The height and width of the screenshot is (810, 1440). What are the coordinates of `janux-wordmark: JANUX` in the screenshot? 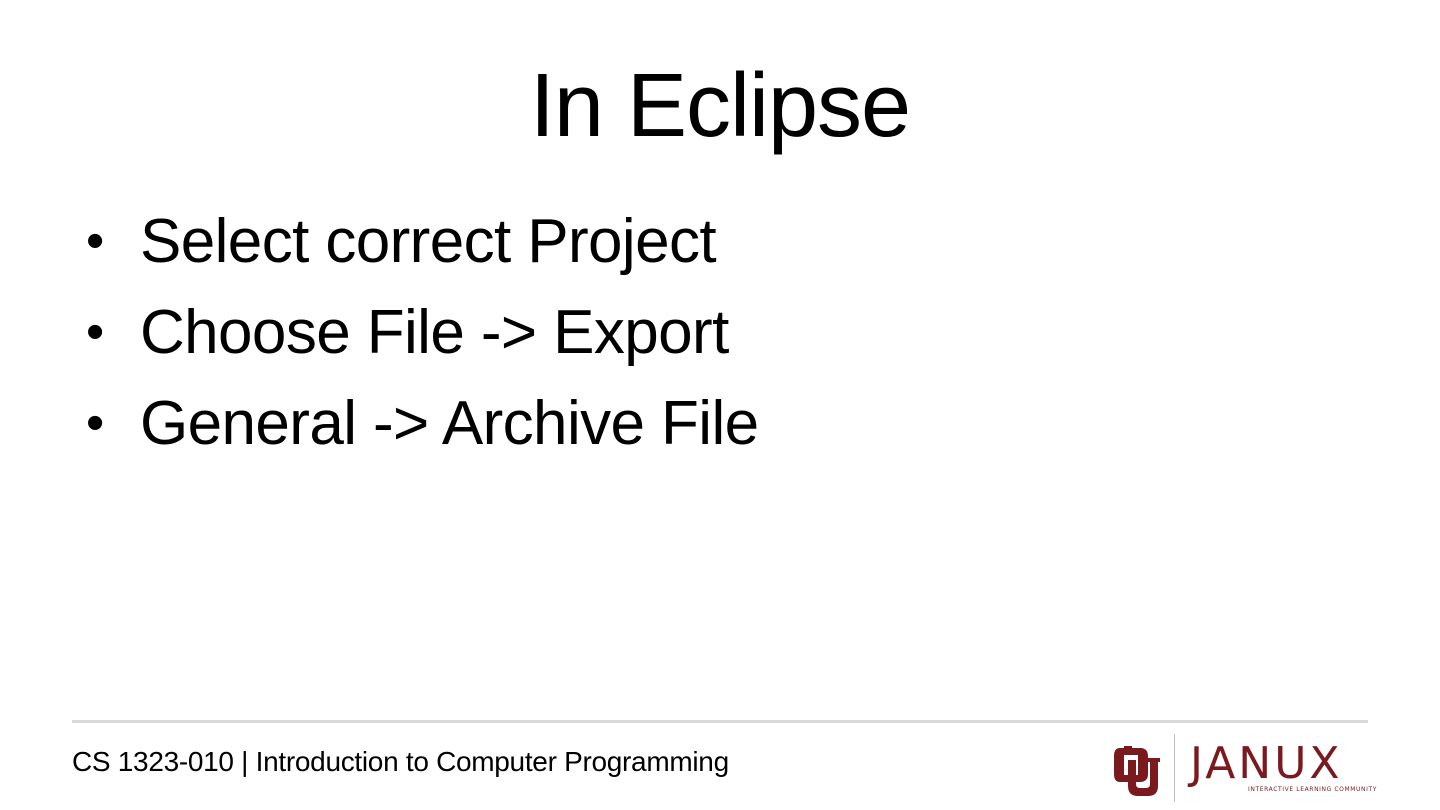 It's located at (1266, 763).